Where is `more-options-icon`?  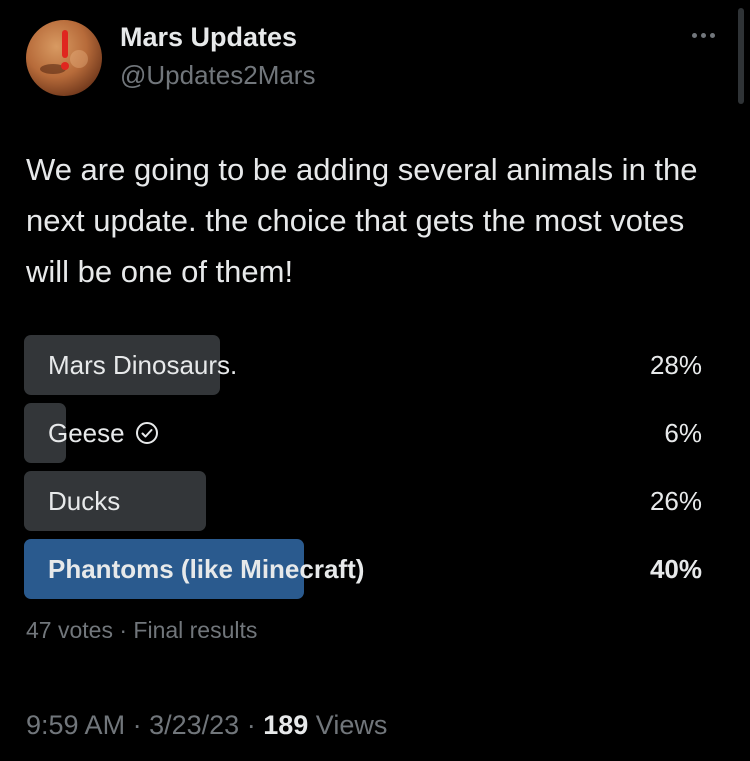
more-options-icon is located at coordinates (707, 35).